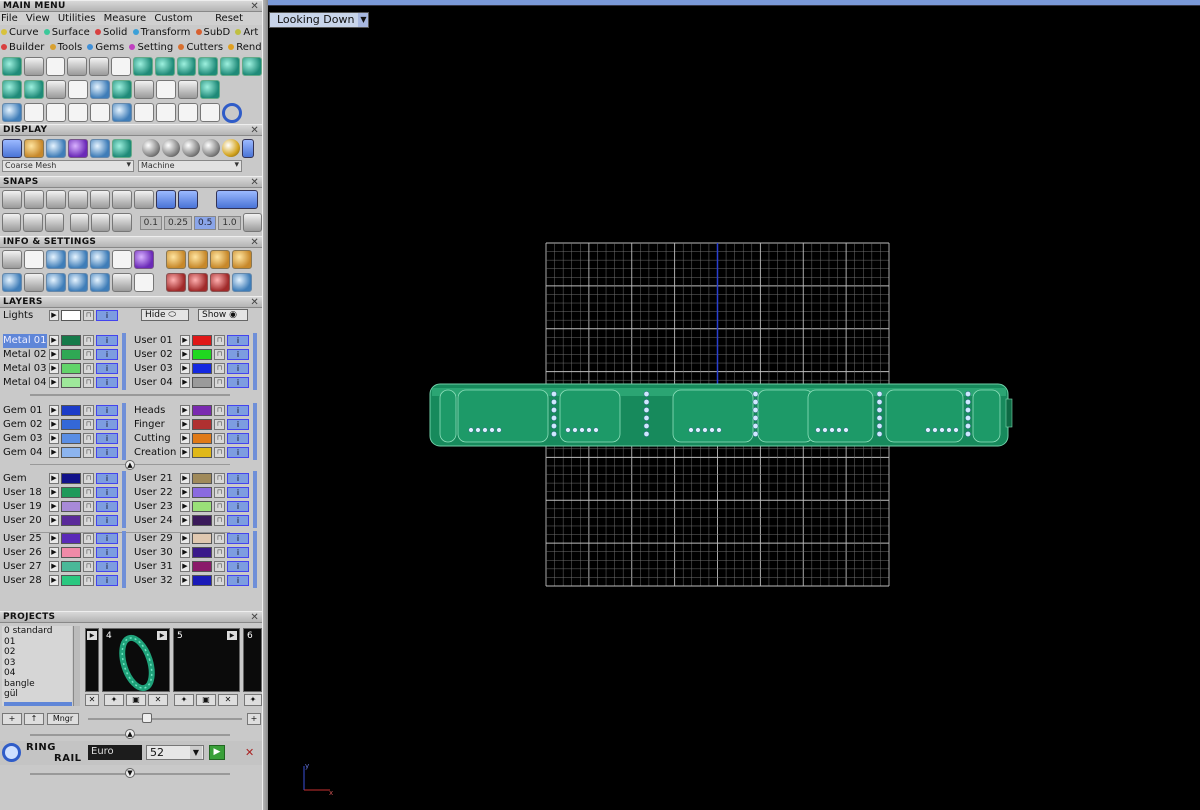 This screenshot has width=1200, height=810. Describe the element at coordinates (220, 282) in the screenshot. I see `atom-icon` at that location.